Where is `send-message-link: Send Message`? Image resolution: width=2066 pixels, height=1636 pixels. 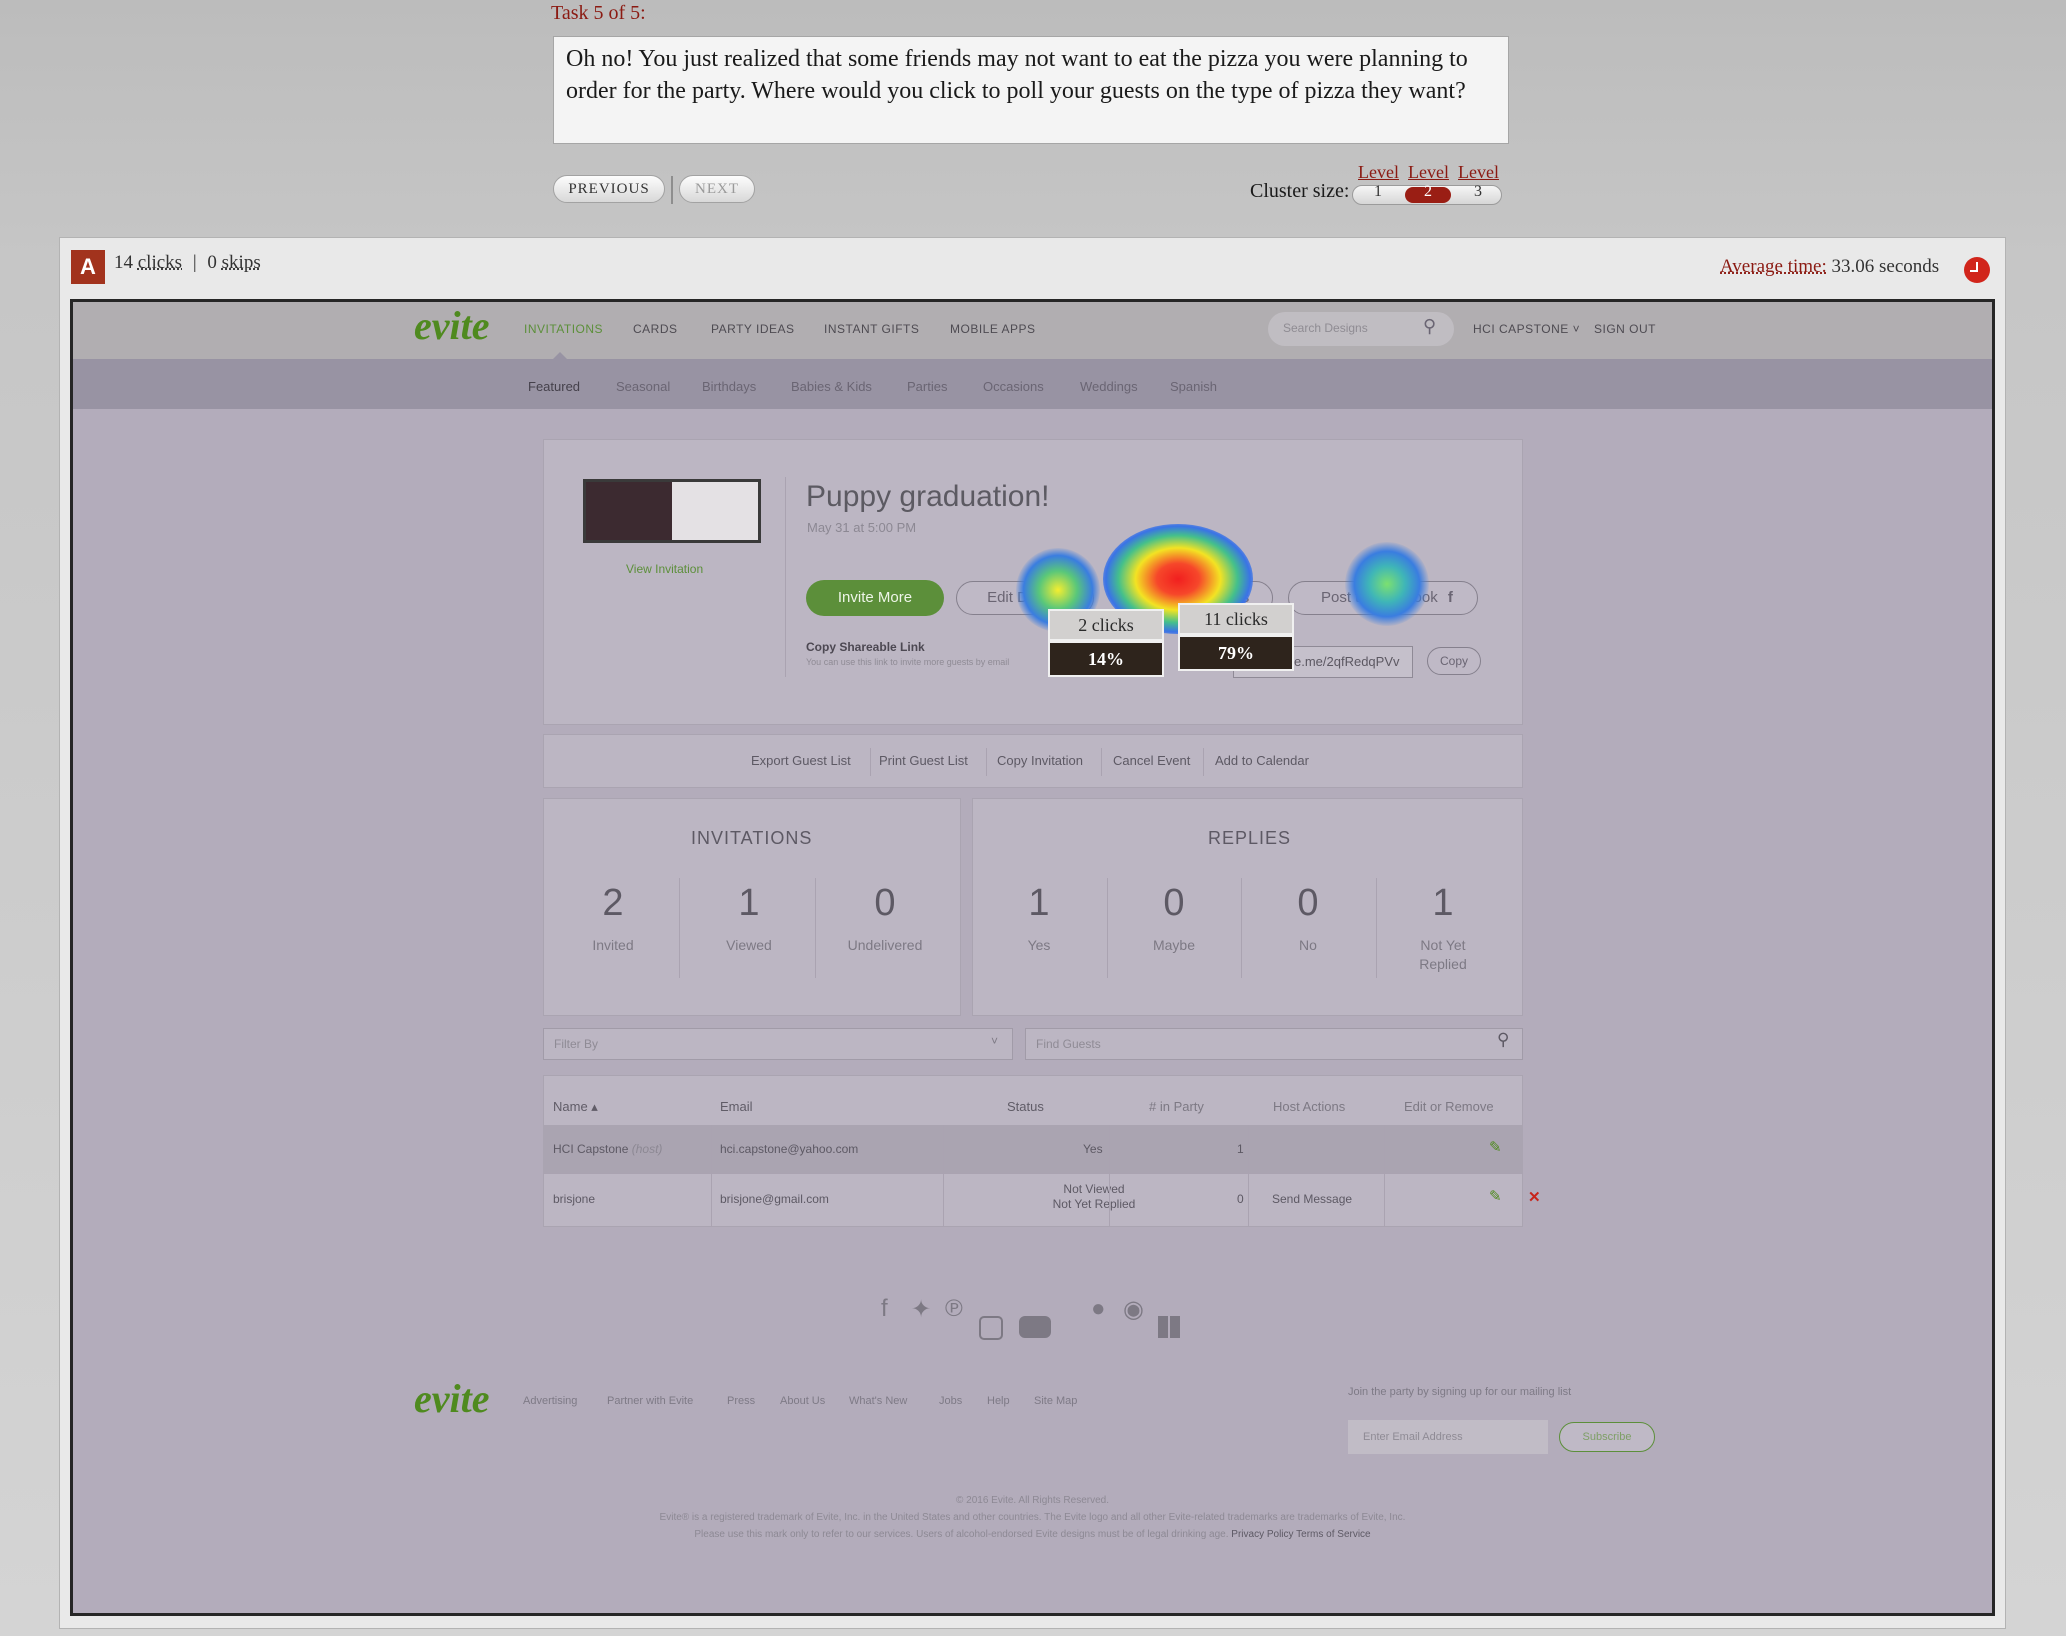 send-message-link: Send Message is located at coordinates (1312, 1199).